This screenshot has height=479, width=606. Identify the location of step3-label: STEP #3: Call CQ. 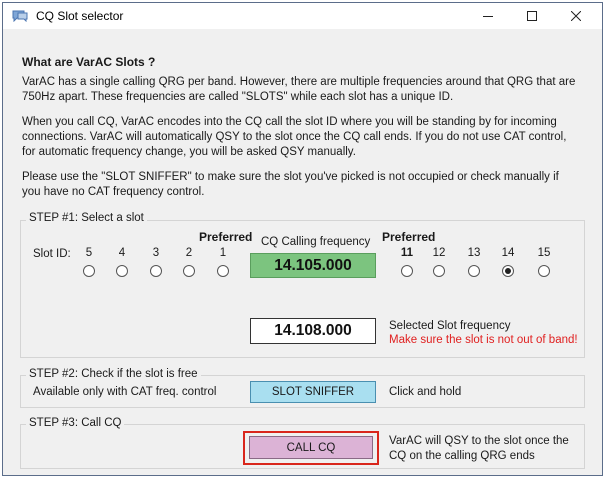
(75, 423).